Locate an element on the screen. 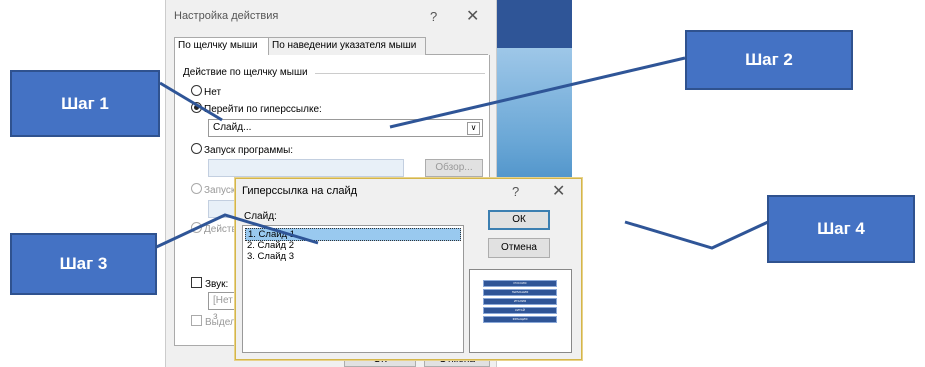 The image size is (925, 367). step-2-pointer is located at coordinates (537, 92).